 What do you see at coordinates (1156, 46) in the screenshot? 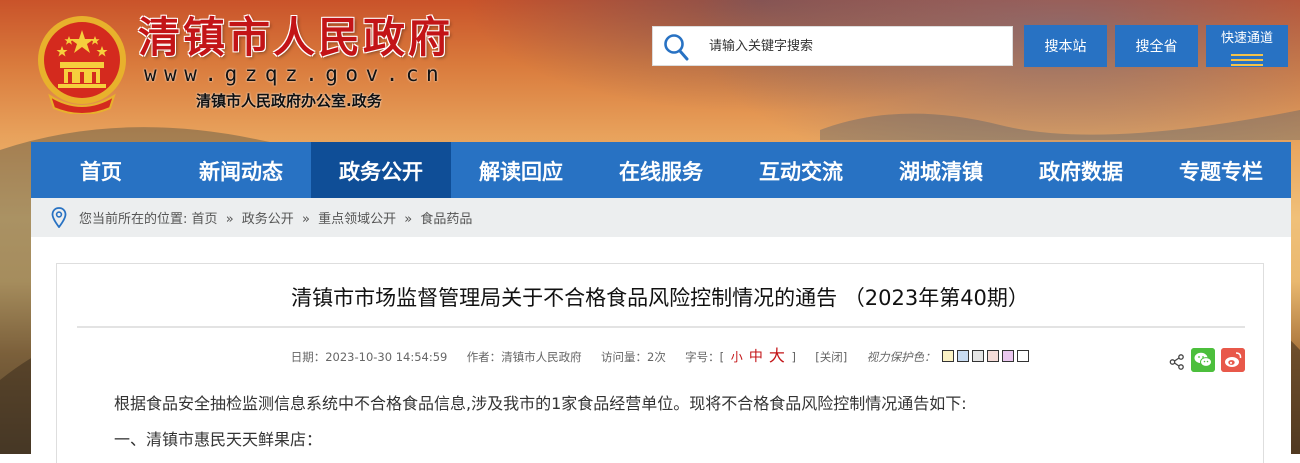
I see `search-province-button: 搜全省` at bounding box center [1156, 46].